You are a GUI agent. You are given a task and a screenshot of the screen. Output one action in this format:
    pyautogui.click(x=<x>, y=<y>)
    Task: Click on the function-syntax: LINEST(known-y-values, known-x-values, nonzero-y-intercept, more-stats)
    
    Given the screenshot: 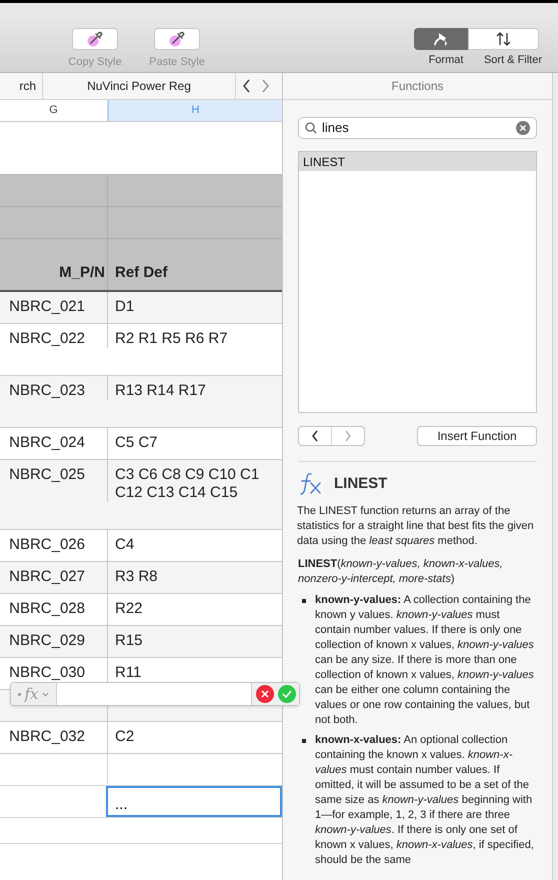 What is the action you would take?
    pyautogui.click(x=401, y=572)
    